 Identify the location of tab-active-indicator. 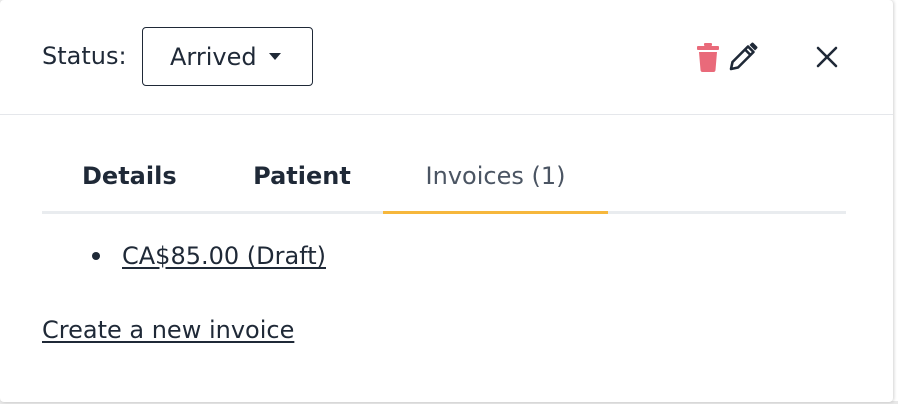
(495, 212).